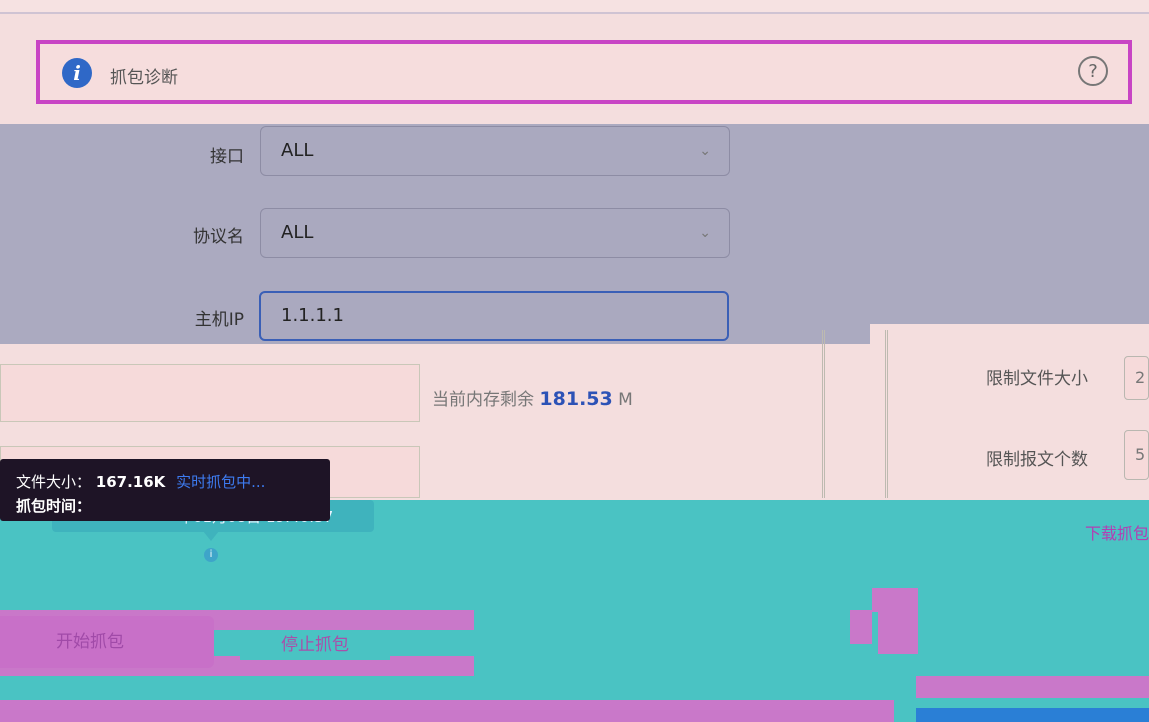 Image resolution: width=1149 pixels, height=722 pixels. Describe the element at coordinates (483, 400) in the screenshot. I see `memory-prefix: 当前内存剩余` at that location.